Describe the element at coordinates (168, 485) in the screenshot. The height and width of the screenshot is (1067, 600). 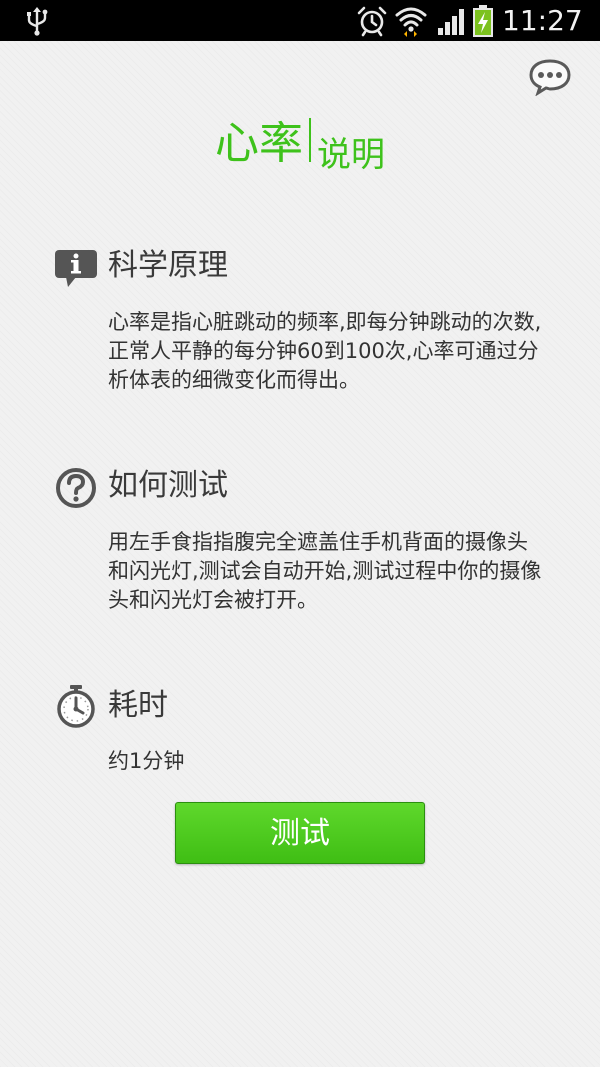
I see `section-heading-how-to-test: 如何测试` at that location.